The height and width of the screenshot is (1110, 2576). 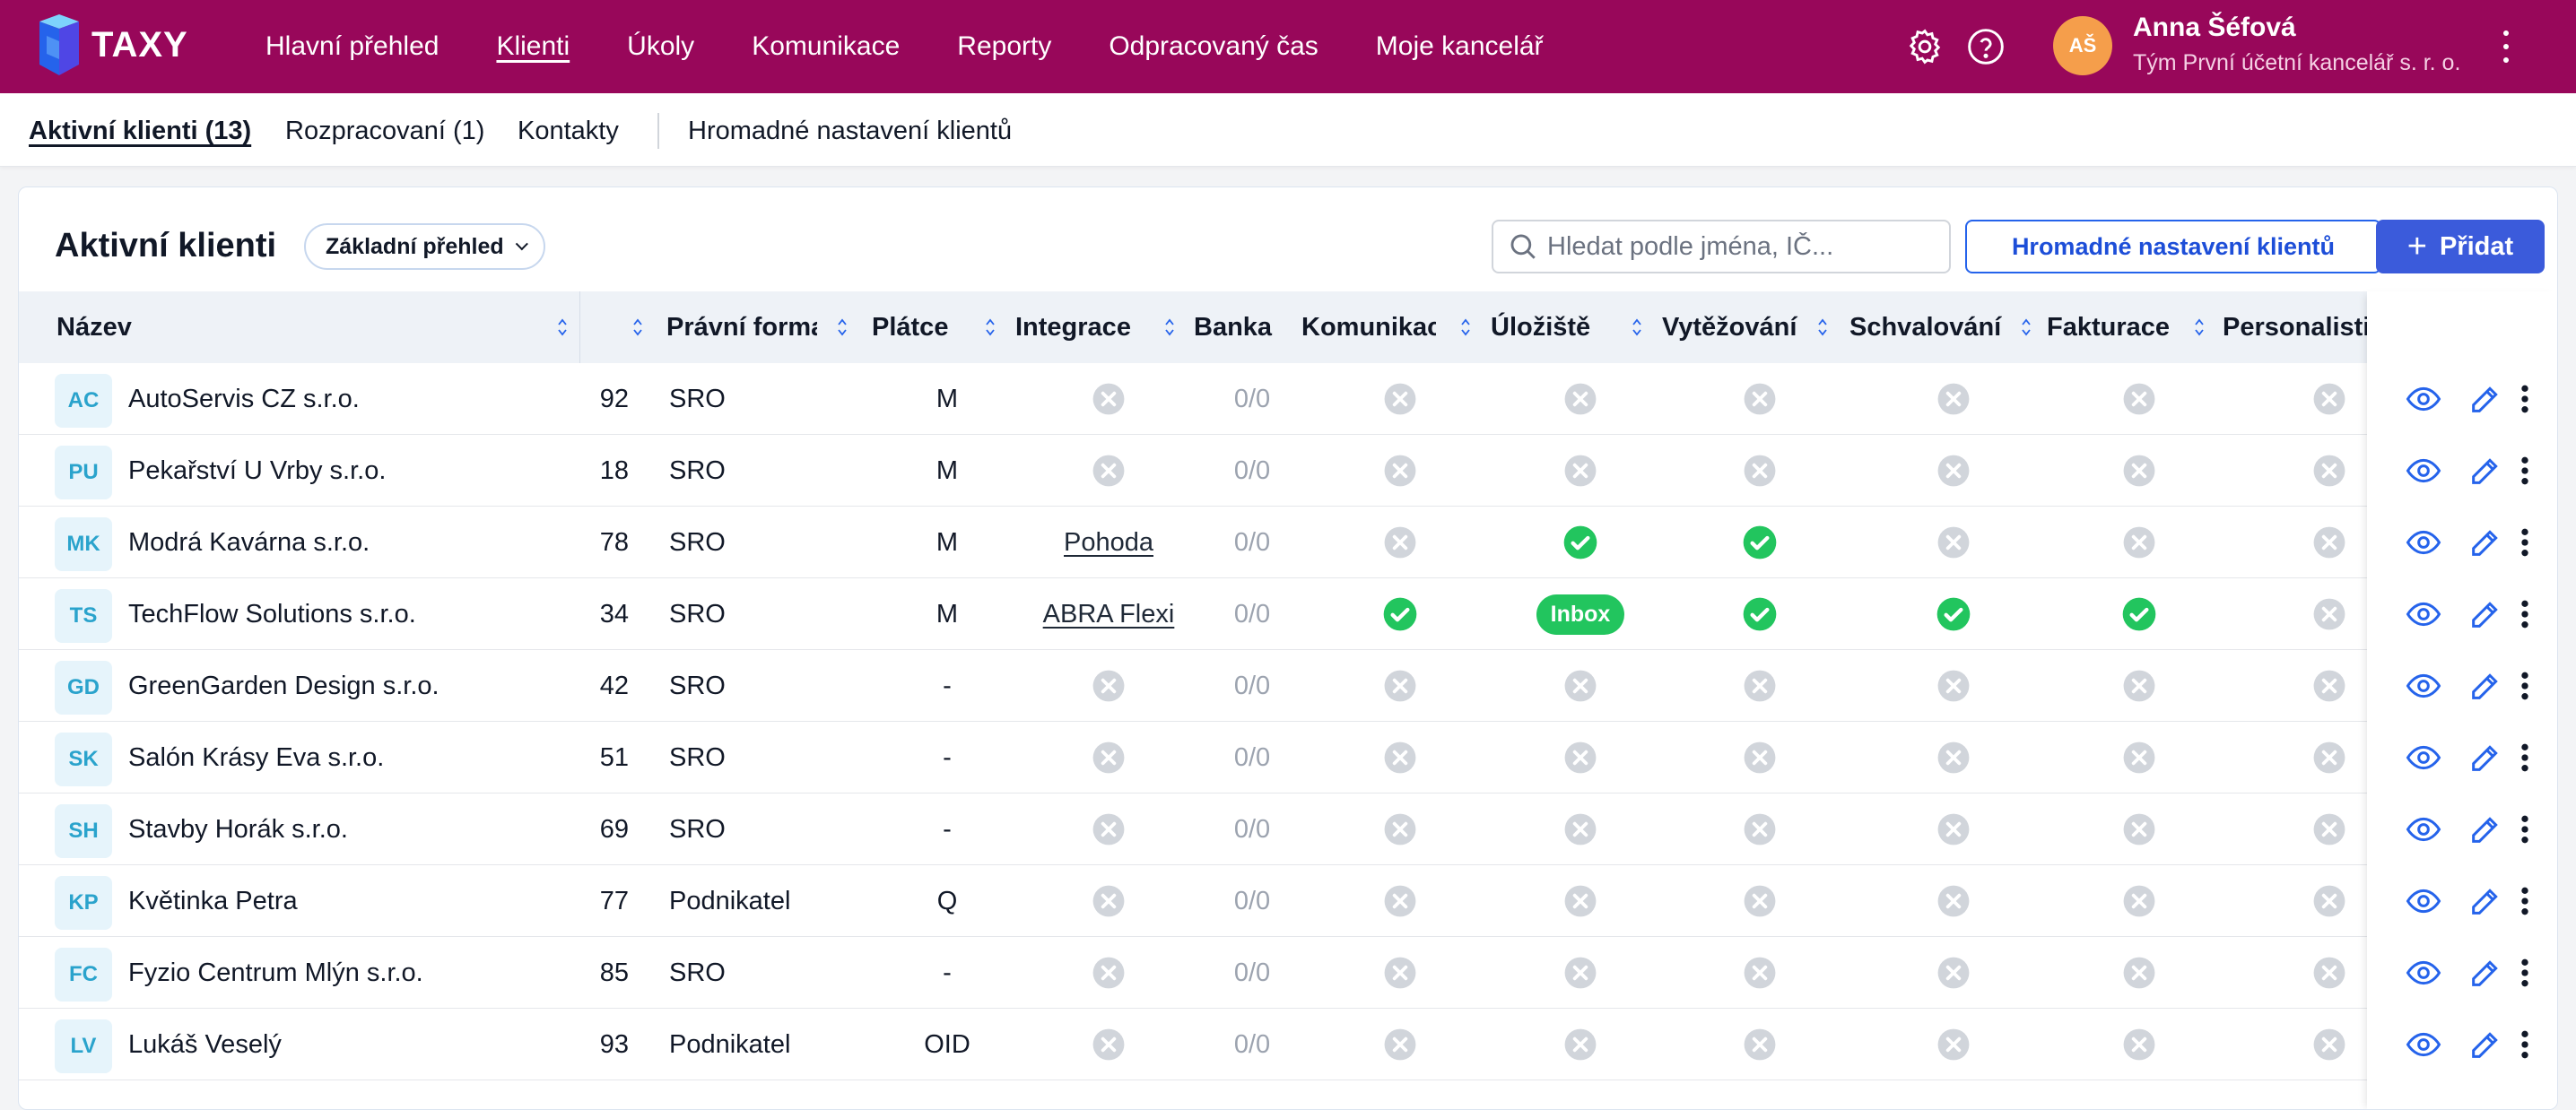 What do you see at coordinates (1288, 1094) in the screenshot?
I see `table-row` at bounding box center [1288, 1094].